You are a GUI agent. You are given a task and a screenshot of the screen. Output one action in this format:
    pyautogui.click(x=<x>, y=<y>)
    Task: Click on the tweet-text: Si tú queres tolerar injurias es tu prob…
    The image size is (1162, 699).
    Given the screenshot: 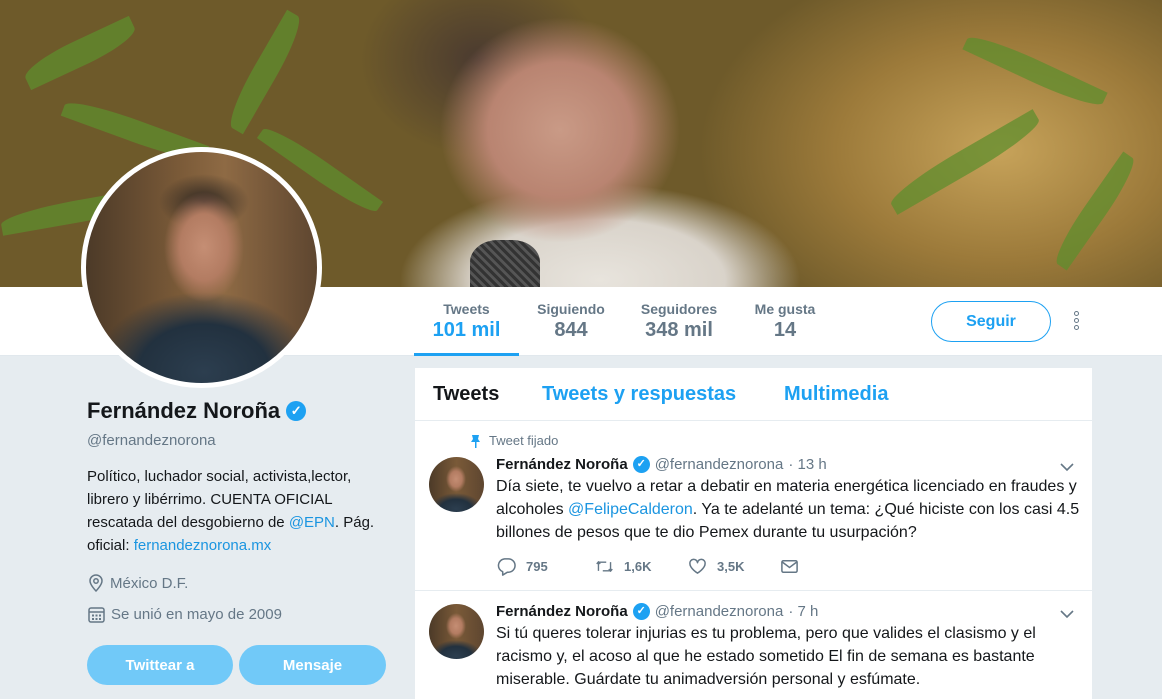 What is the action you would take?
    pyautogui.click(x=766, y=656)
    